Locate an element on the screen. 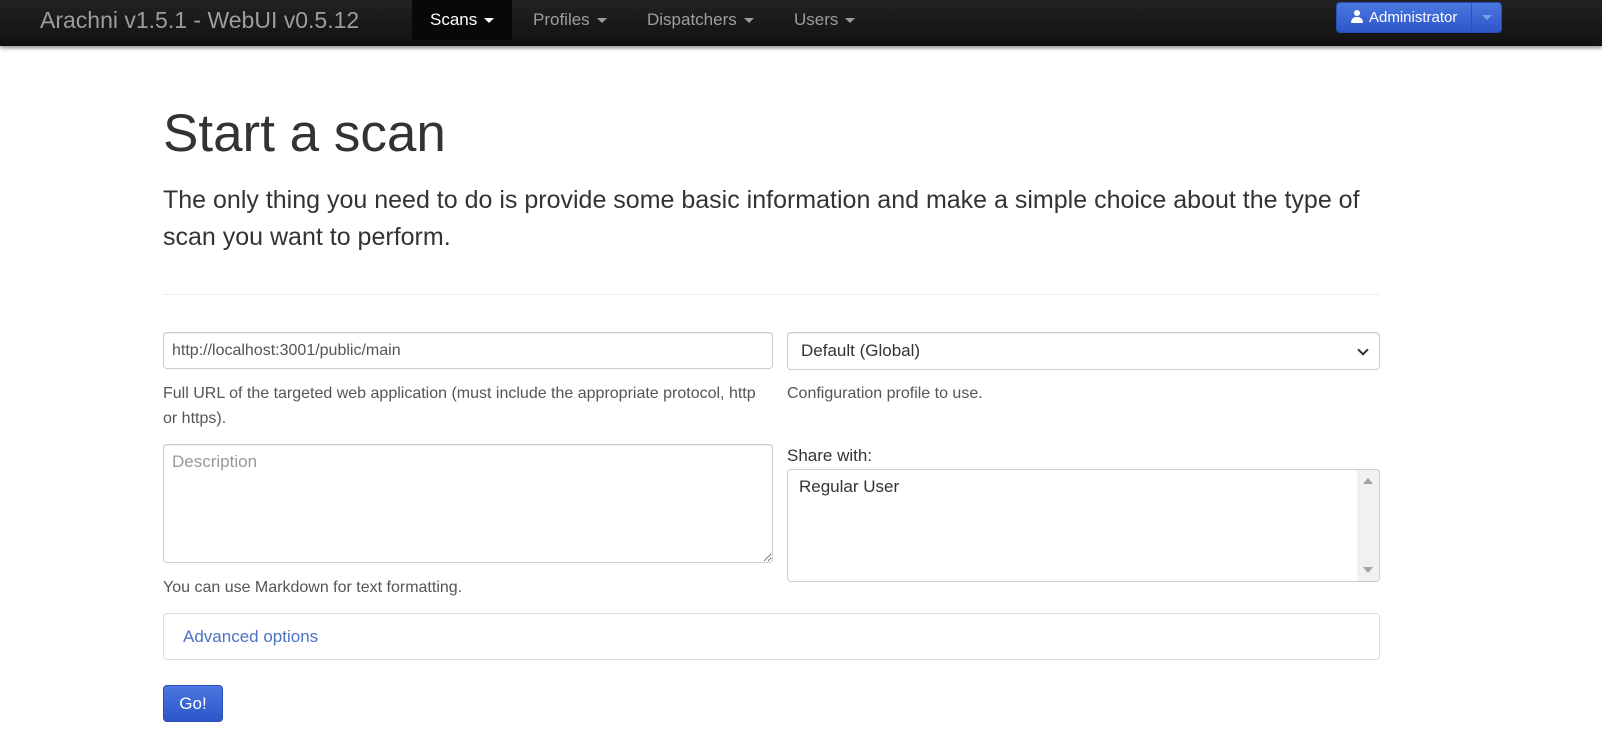 This screenshot has width=1602, height=744. nav-profiles: Profiles is located at coordinates (570, 20).